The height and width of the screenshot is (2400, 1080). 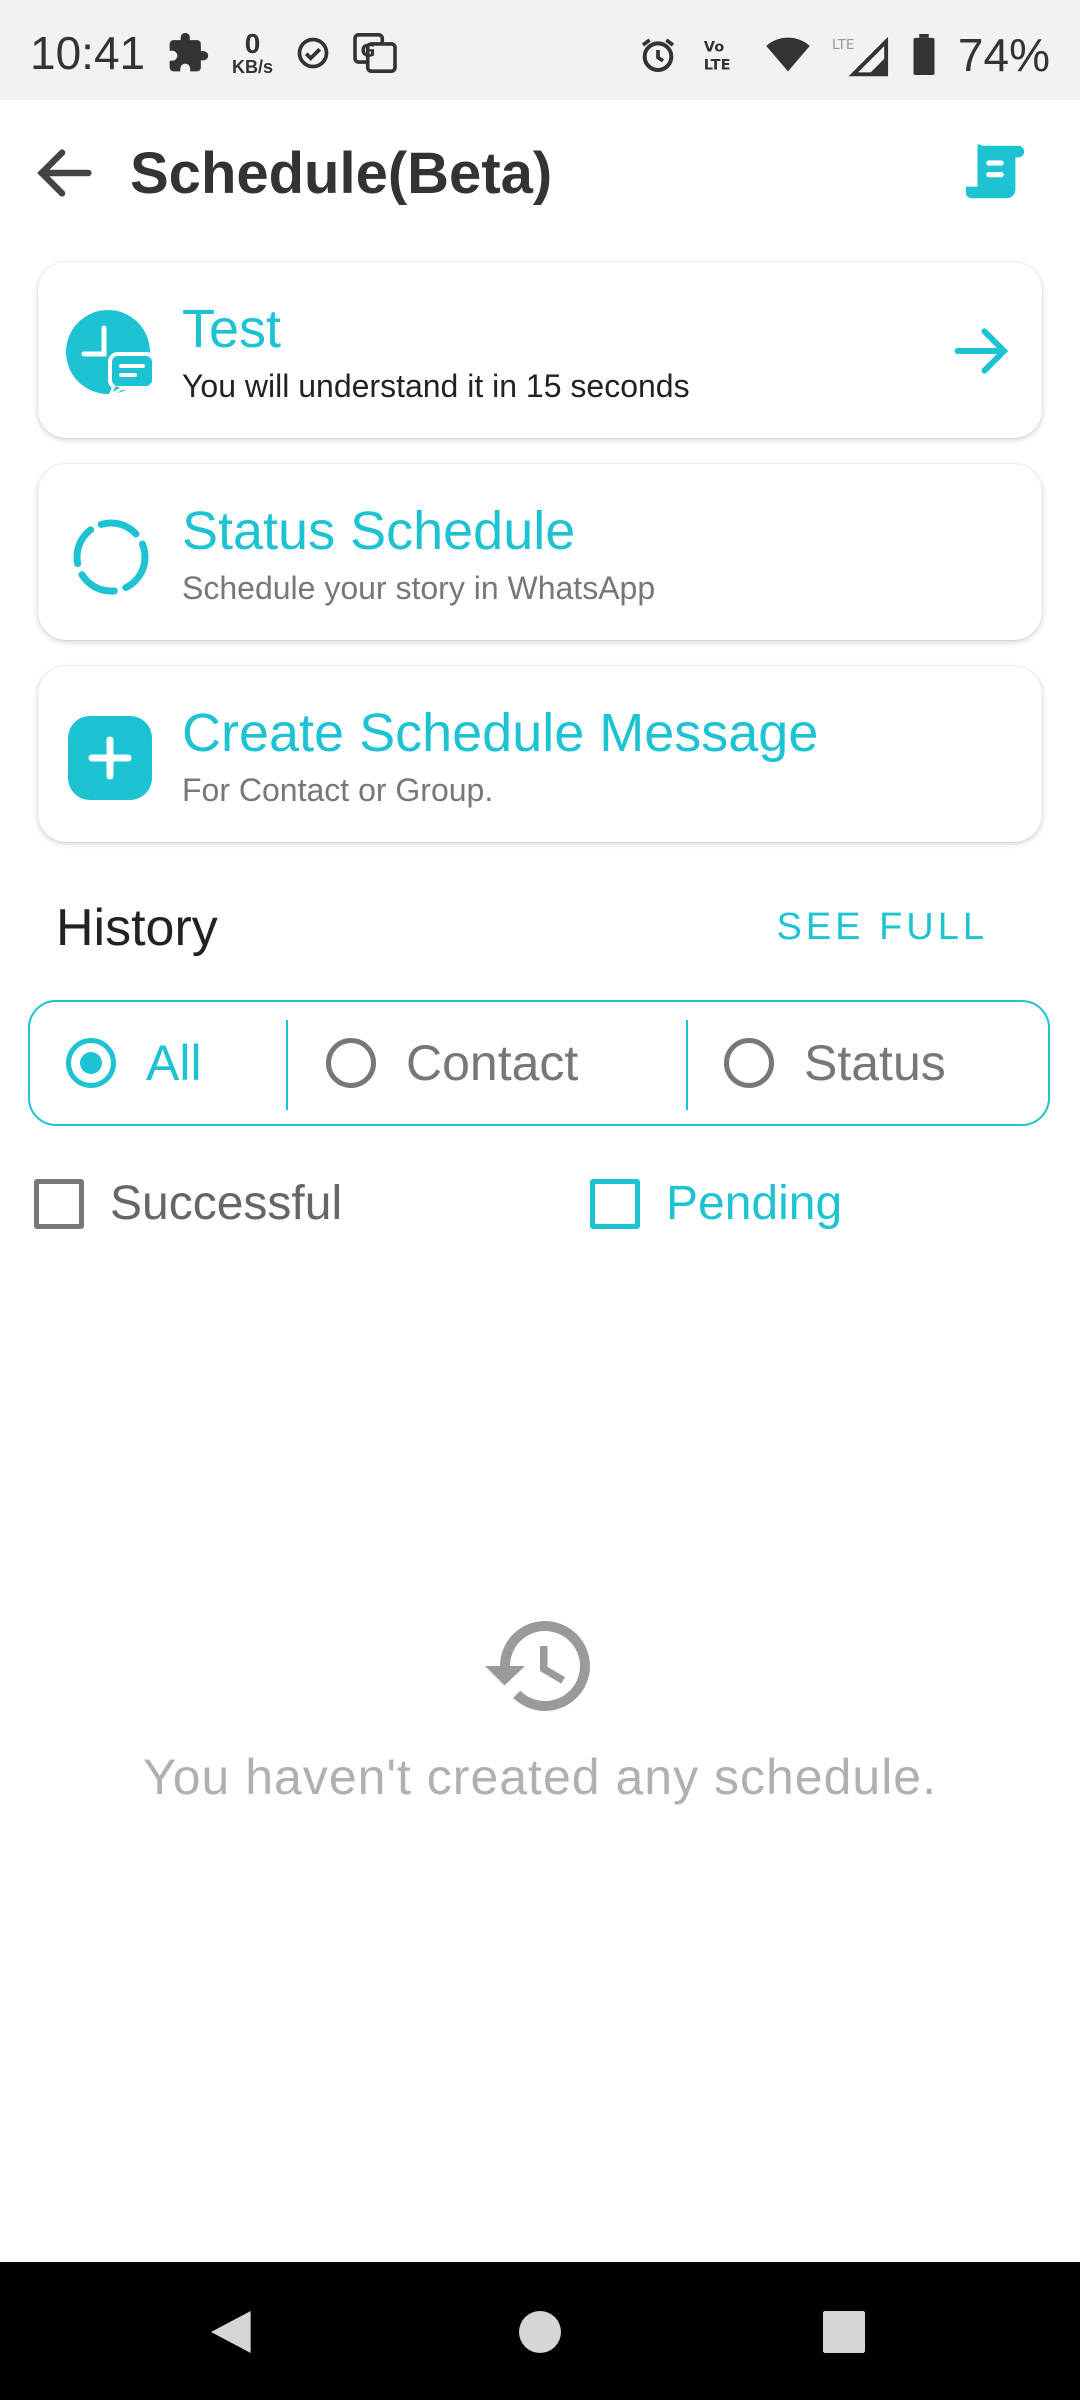 I want to click on nav-back-icon, so click(x=232, y=2332).